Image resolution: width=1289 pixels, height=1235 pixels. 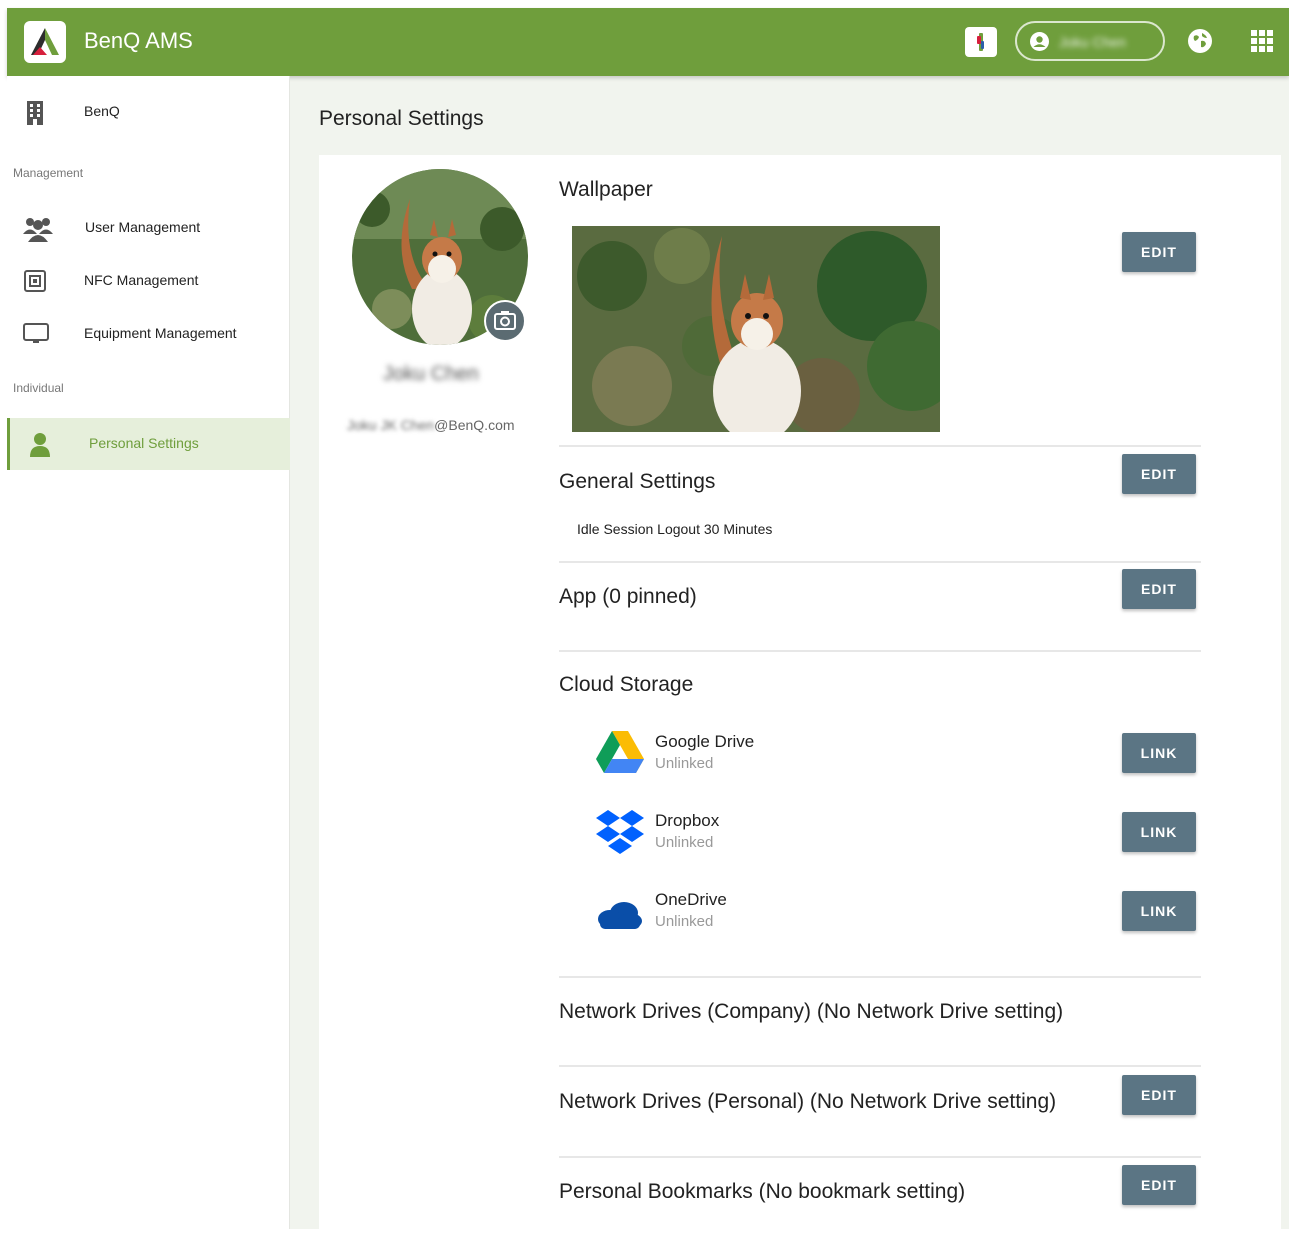 I want to click on change-avatar-button, so click(x=505, y=321).